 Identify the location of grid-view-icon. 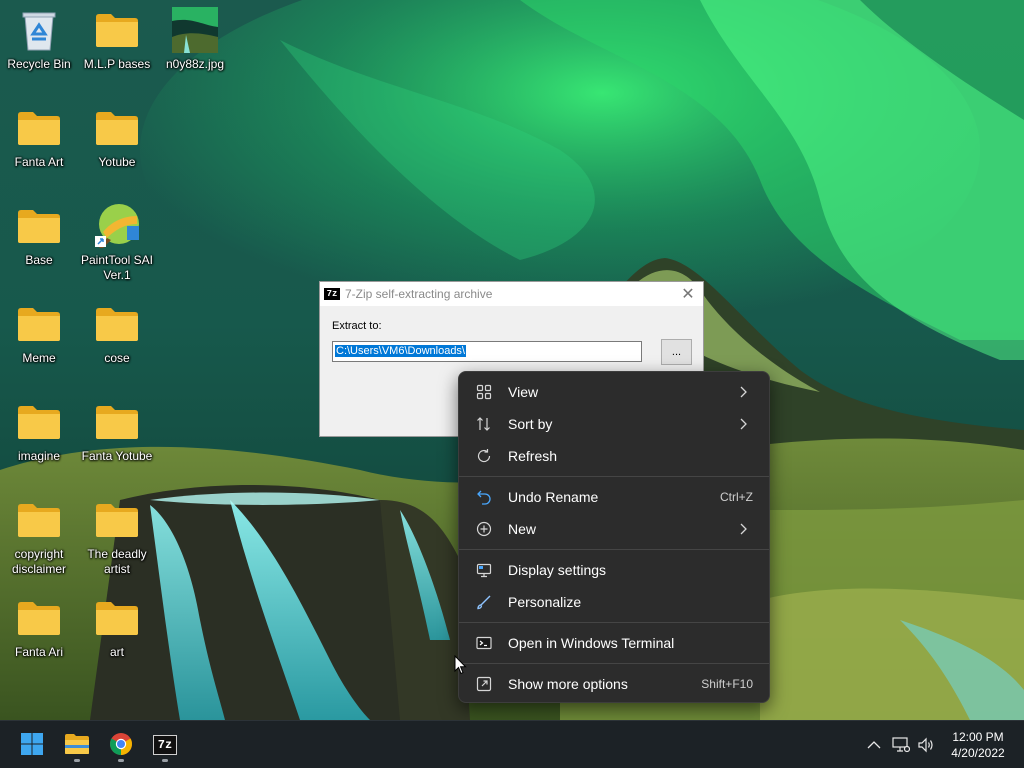
(484, 392).